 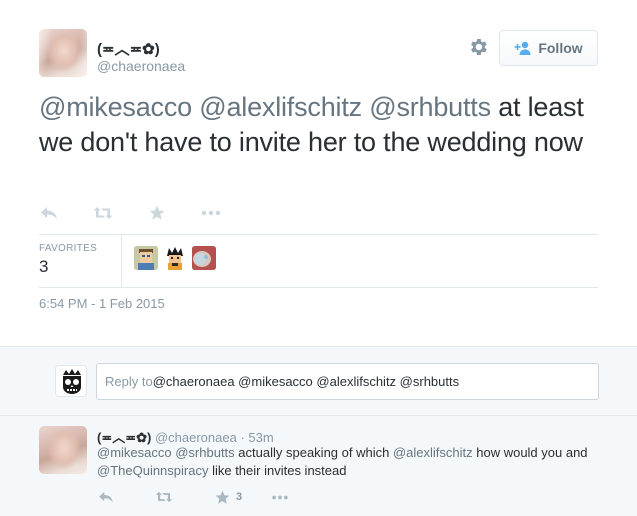 I want to click on username: @chaeronaea, so click(x=141, y=66).